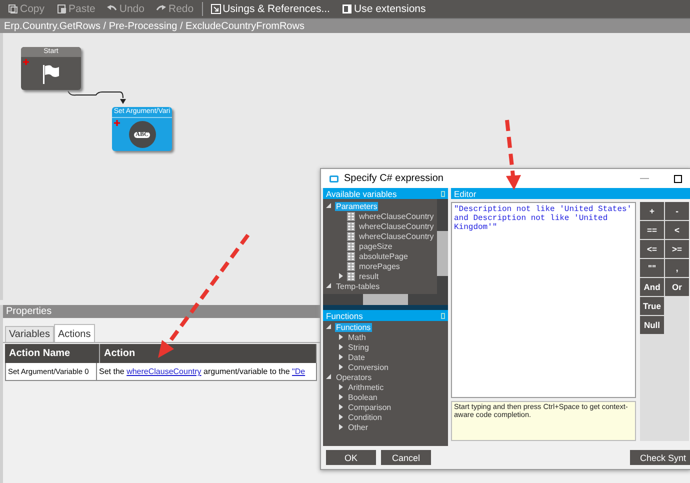 The height and width of the screenshot is (483, 690). What do you see at coordinates (384, 9) in the screenshot?
I see `toolbar-button: Use extensions` at bounding box center [384, 9].